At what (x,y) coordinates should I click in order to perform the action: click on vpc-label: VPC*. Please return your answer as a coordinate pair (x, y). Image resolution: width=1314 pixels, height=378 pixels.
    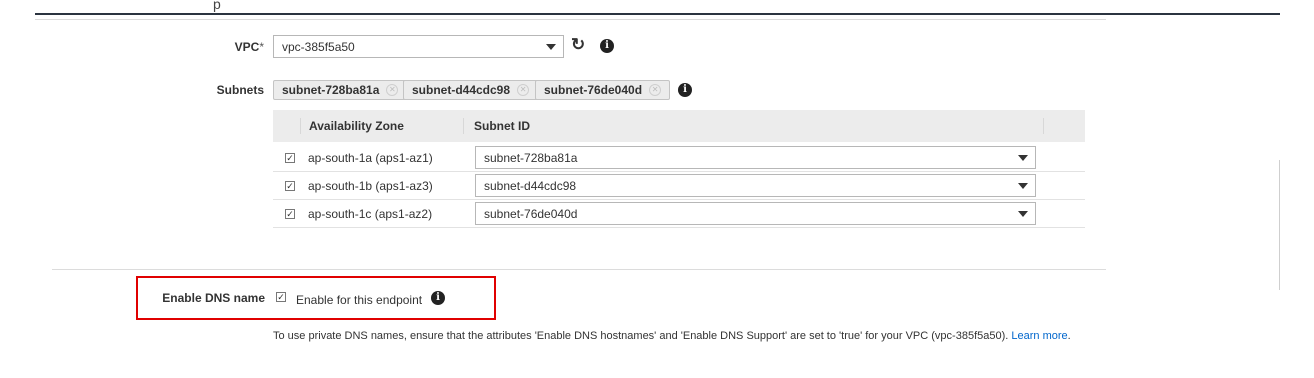
    Looking at the image, I should click on (232, 47).